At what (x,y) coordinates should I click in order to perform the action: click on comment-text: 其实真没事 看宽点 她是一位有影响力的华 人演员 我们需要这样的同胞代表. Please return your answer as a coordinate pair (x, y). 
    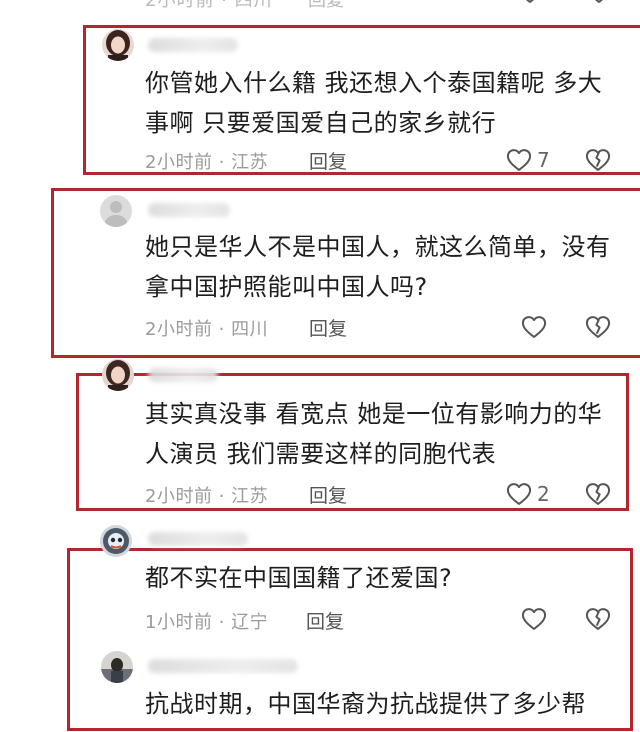
    Looking at the image, I should click on (374, 434).